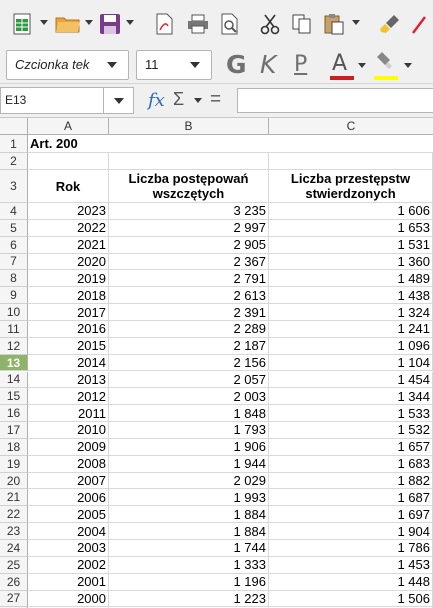  Describe the element at coordinates (14, 397) in the screenshot. I see `row-header: 15` at that location.